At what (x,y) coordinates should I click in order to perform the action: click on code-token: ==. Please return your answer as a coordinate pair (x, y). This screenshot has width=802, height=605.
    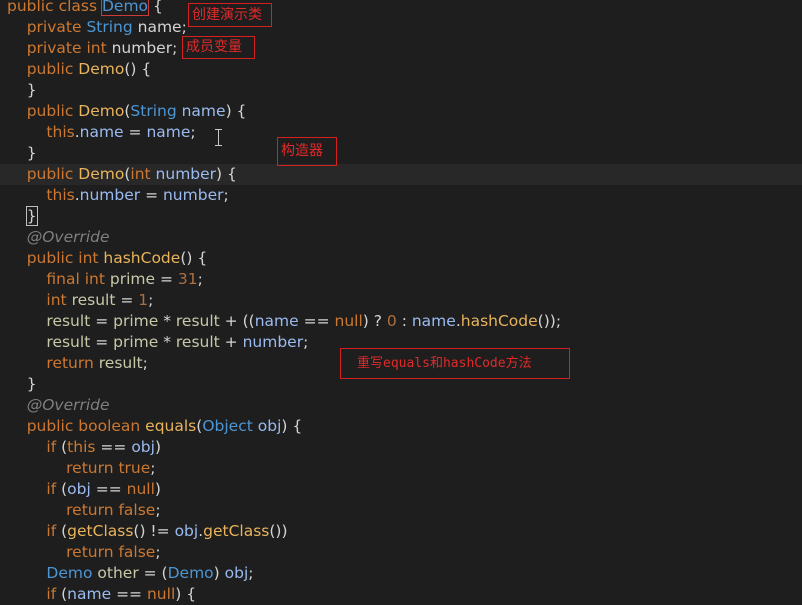
    Looking at the image, I should click on (129, 594).